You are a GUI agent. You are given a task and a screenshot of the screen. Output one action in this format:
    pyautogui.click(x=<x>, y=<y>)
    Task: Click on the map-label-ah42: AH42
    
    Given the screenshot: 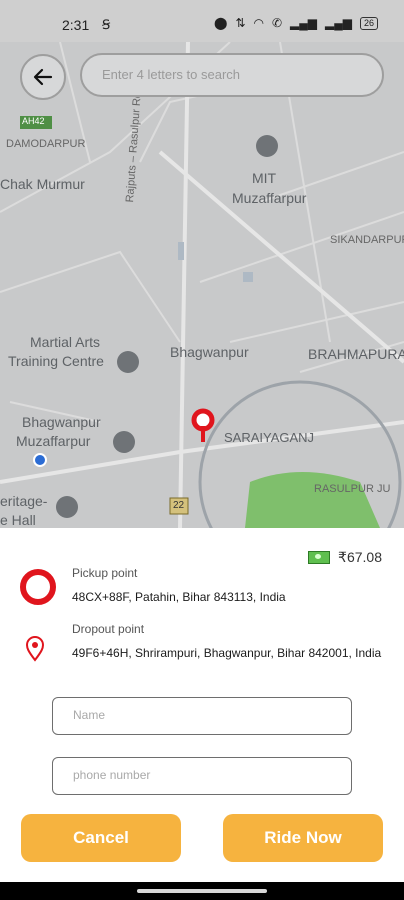 What is the action you would take?
    pyautogui.click(x=33, y=121)
    